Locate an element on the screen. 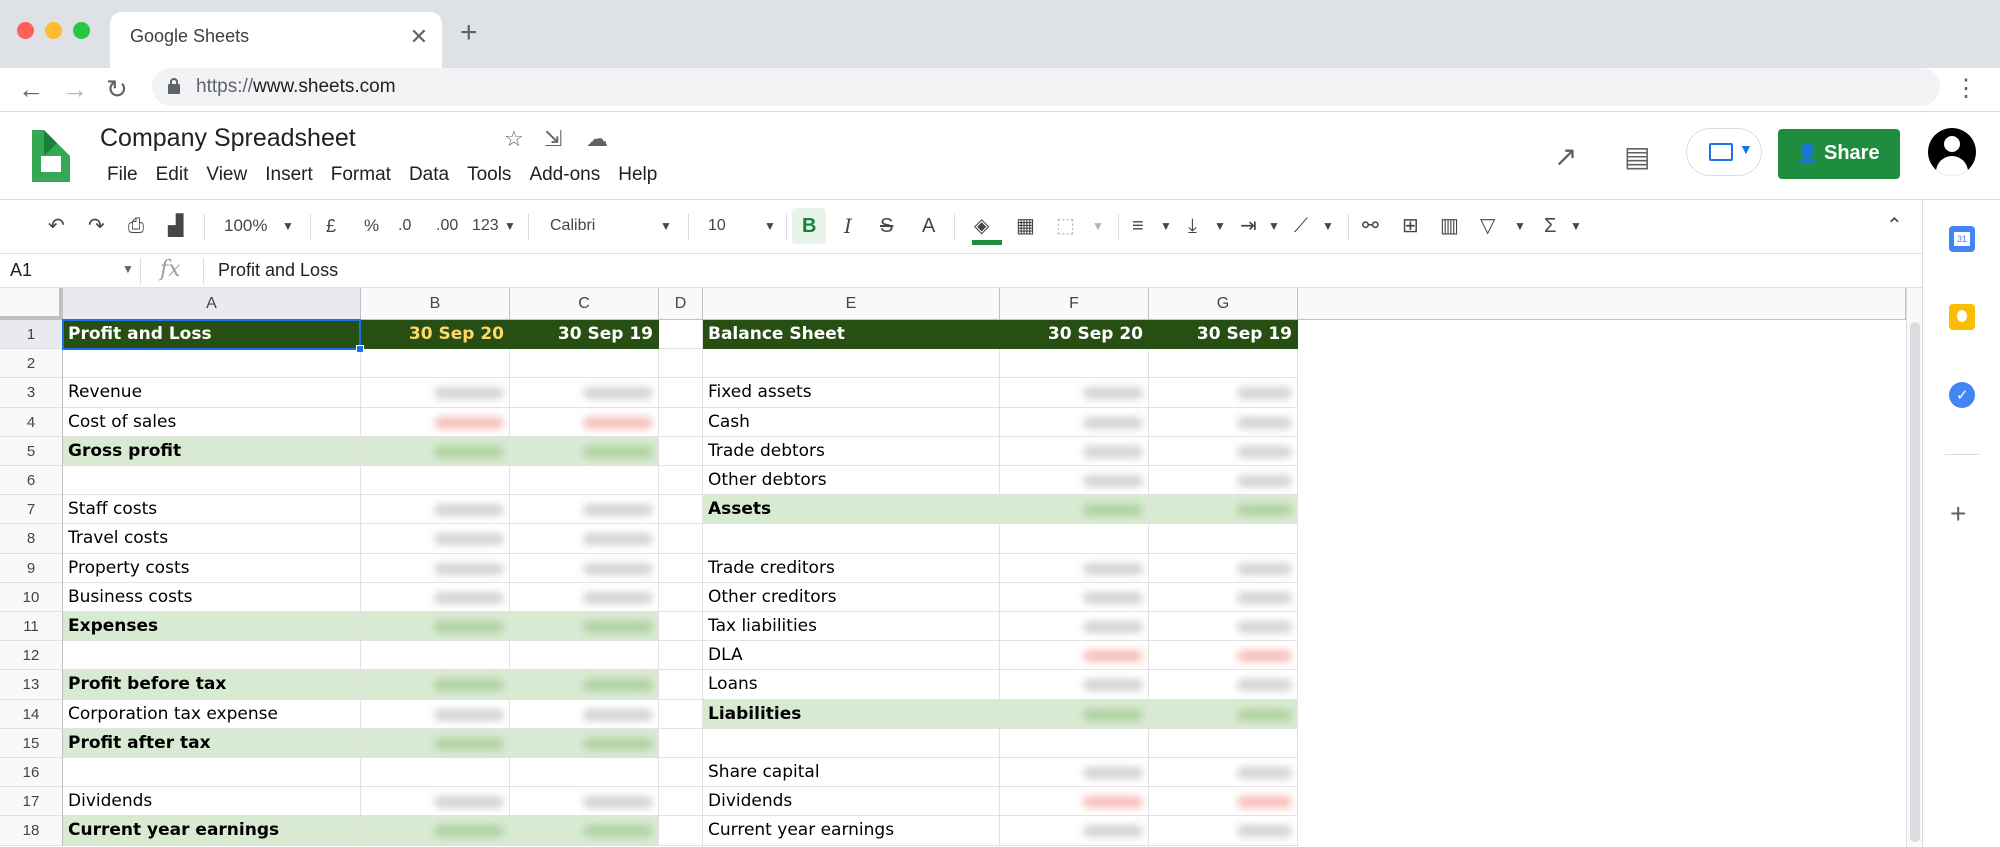 This screenshot has width=2000, height=847. filter-chevron-icon: ▼ is located at coordinates (1520, 226).